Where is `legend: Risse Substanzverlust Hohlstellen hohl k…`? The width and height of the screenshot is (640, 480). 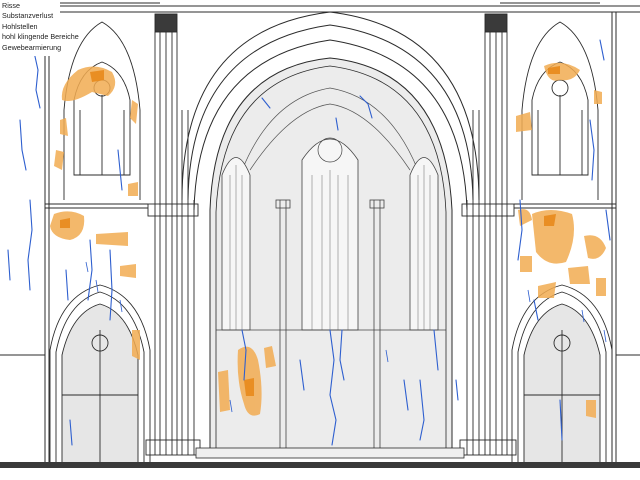 legend: Risse Substanzverlust Hohlstellen hohl k… is located at coordinates (39, 28).